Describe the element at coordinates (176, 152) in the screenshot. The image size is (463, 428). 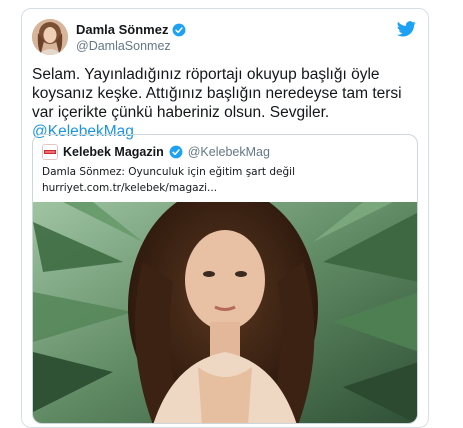
I see `quoted-verified-badge-icon` at that location.